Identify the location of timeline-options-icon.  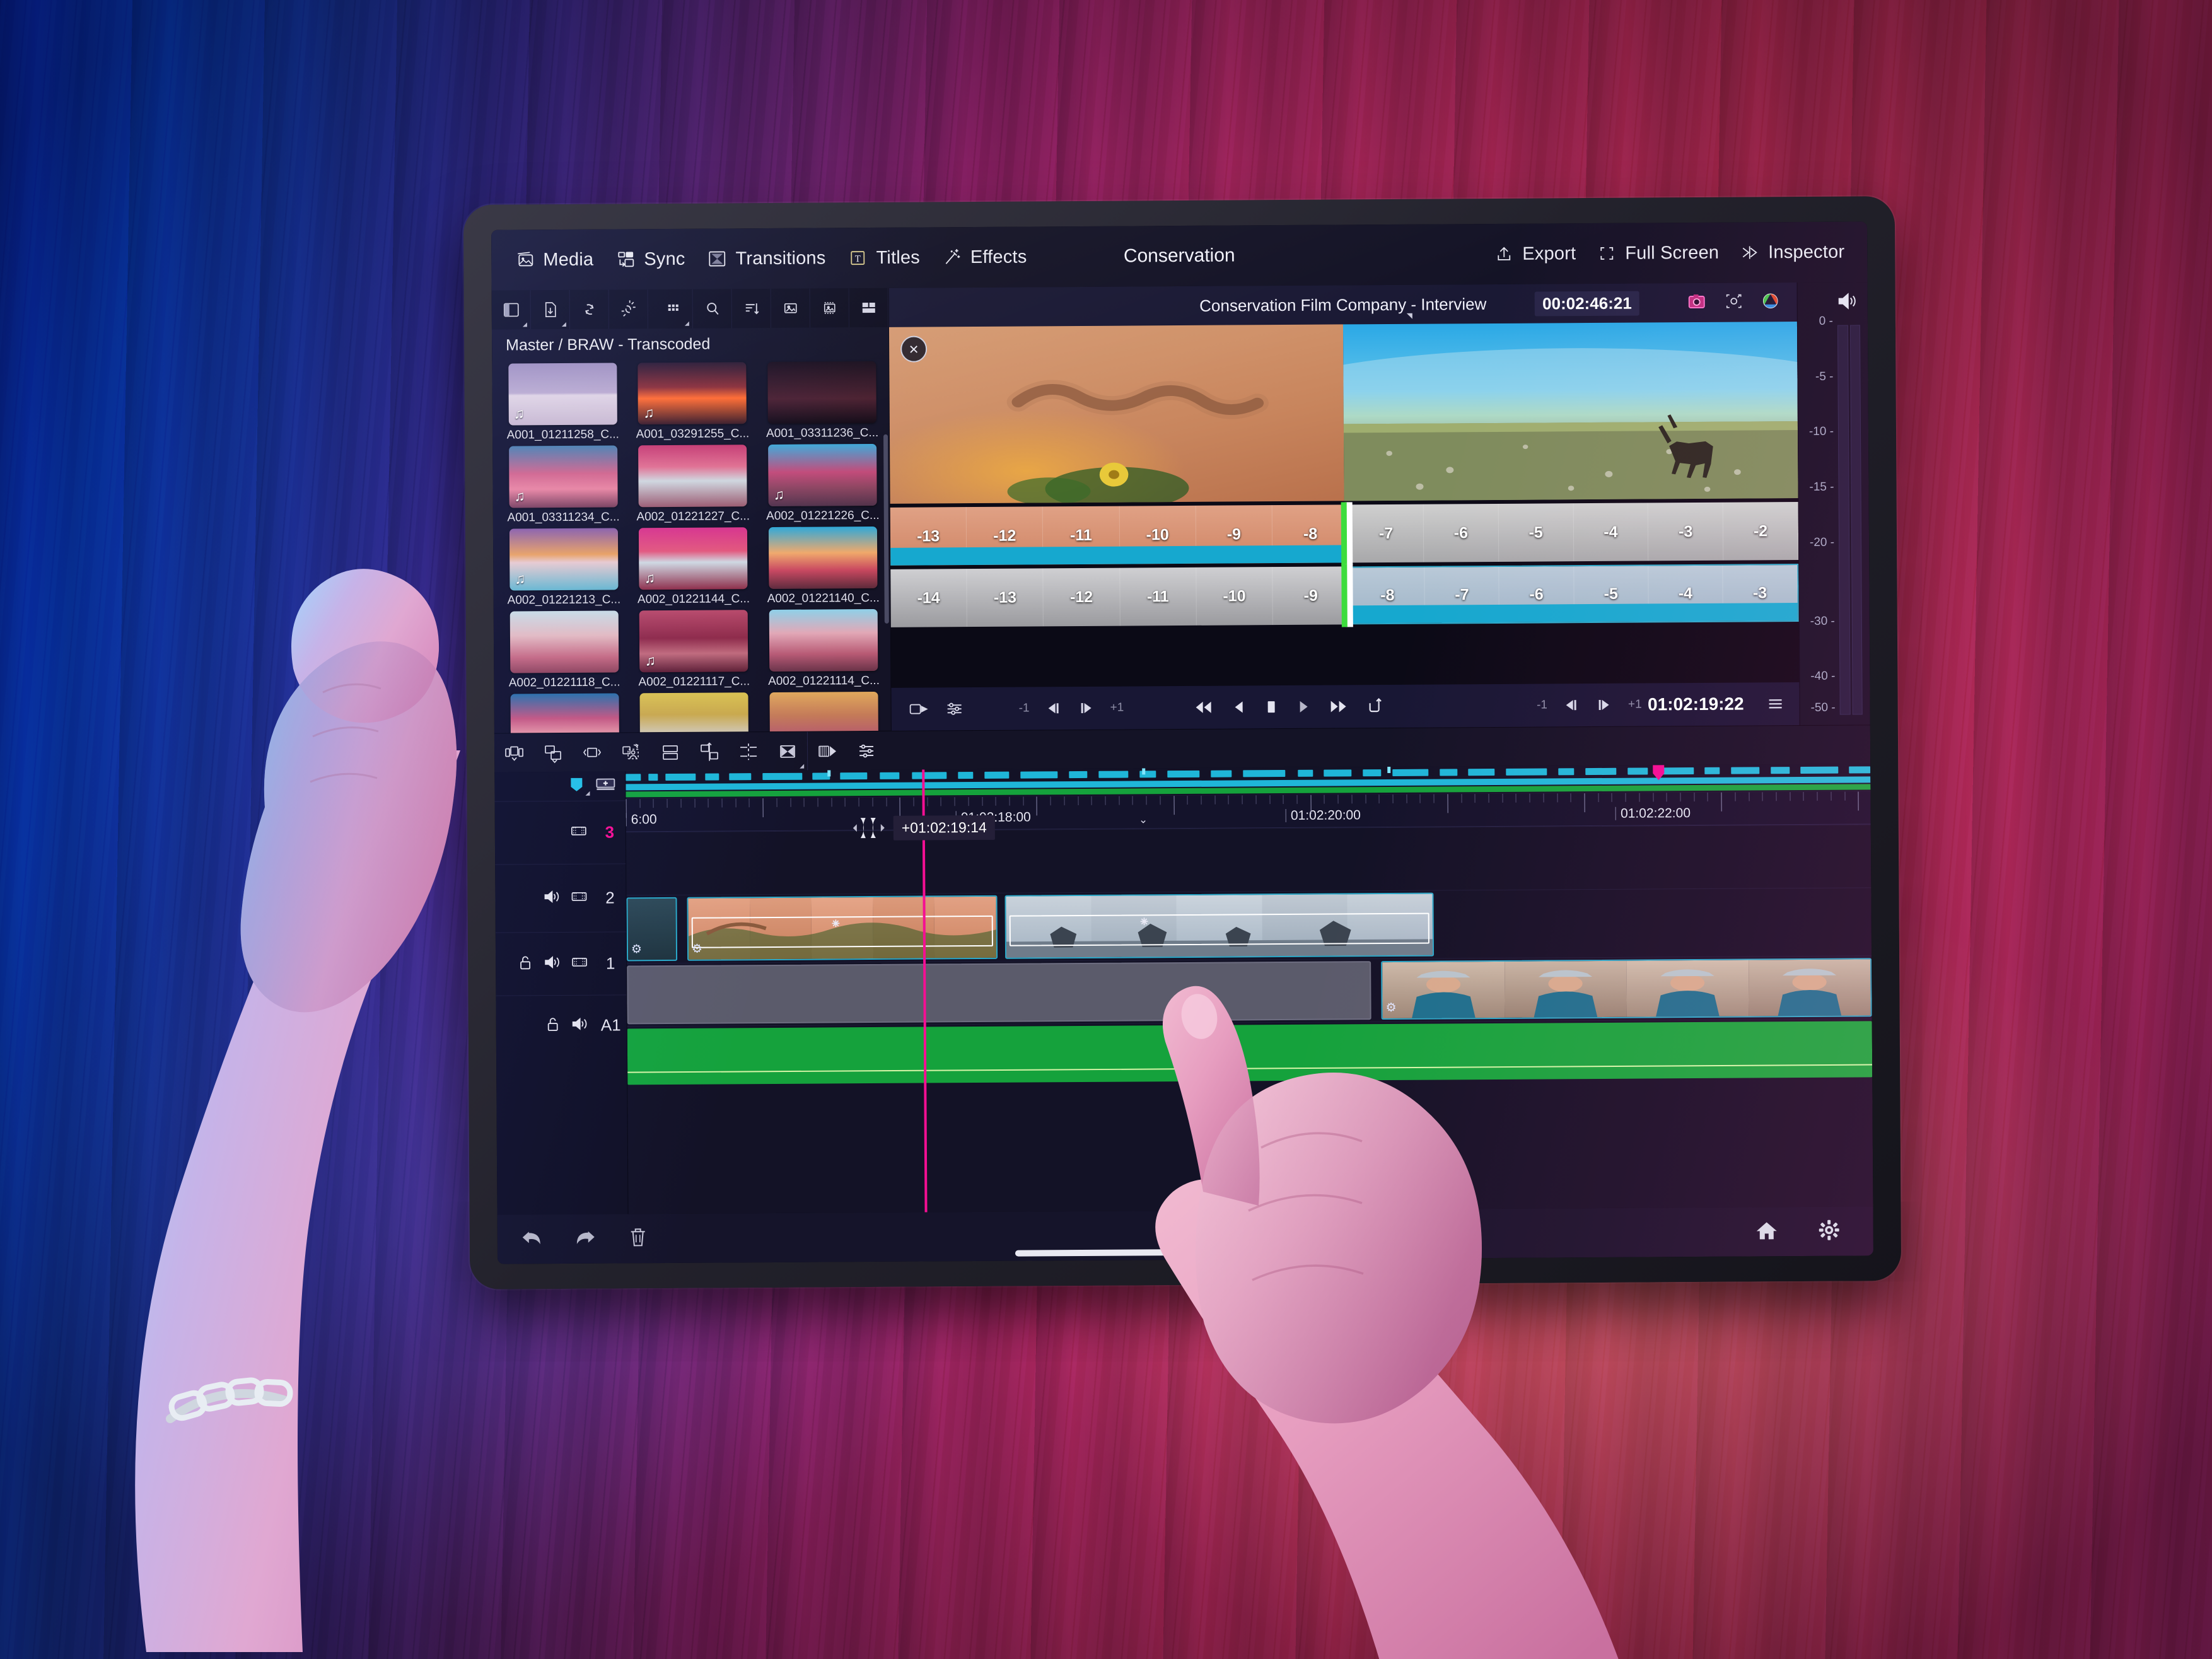
(866, 750).